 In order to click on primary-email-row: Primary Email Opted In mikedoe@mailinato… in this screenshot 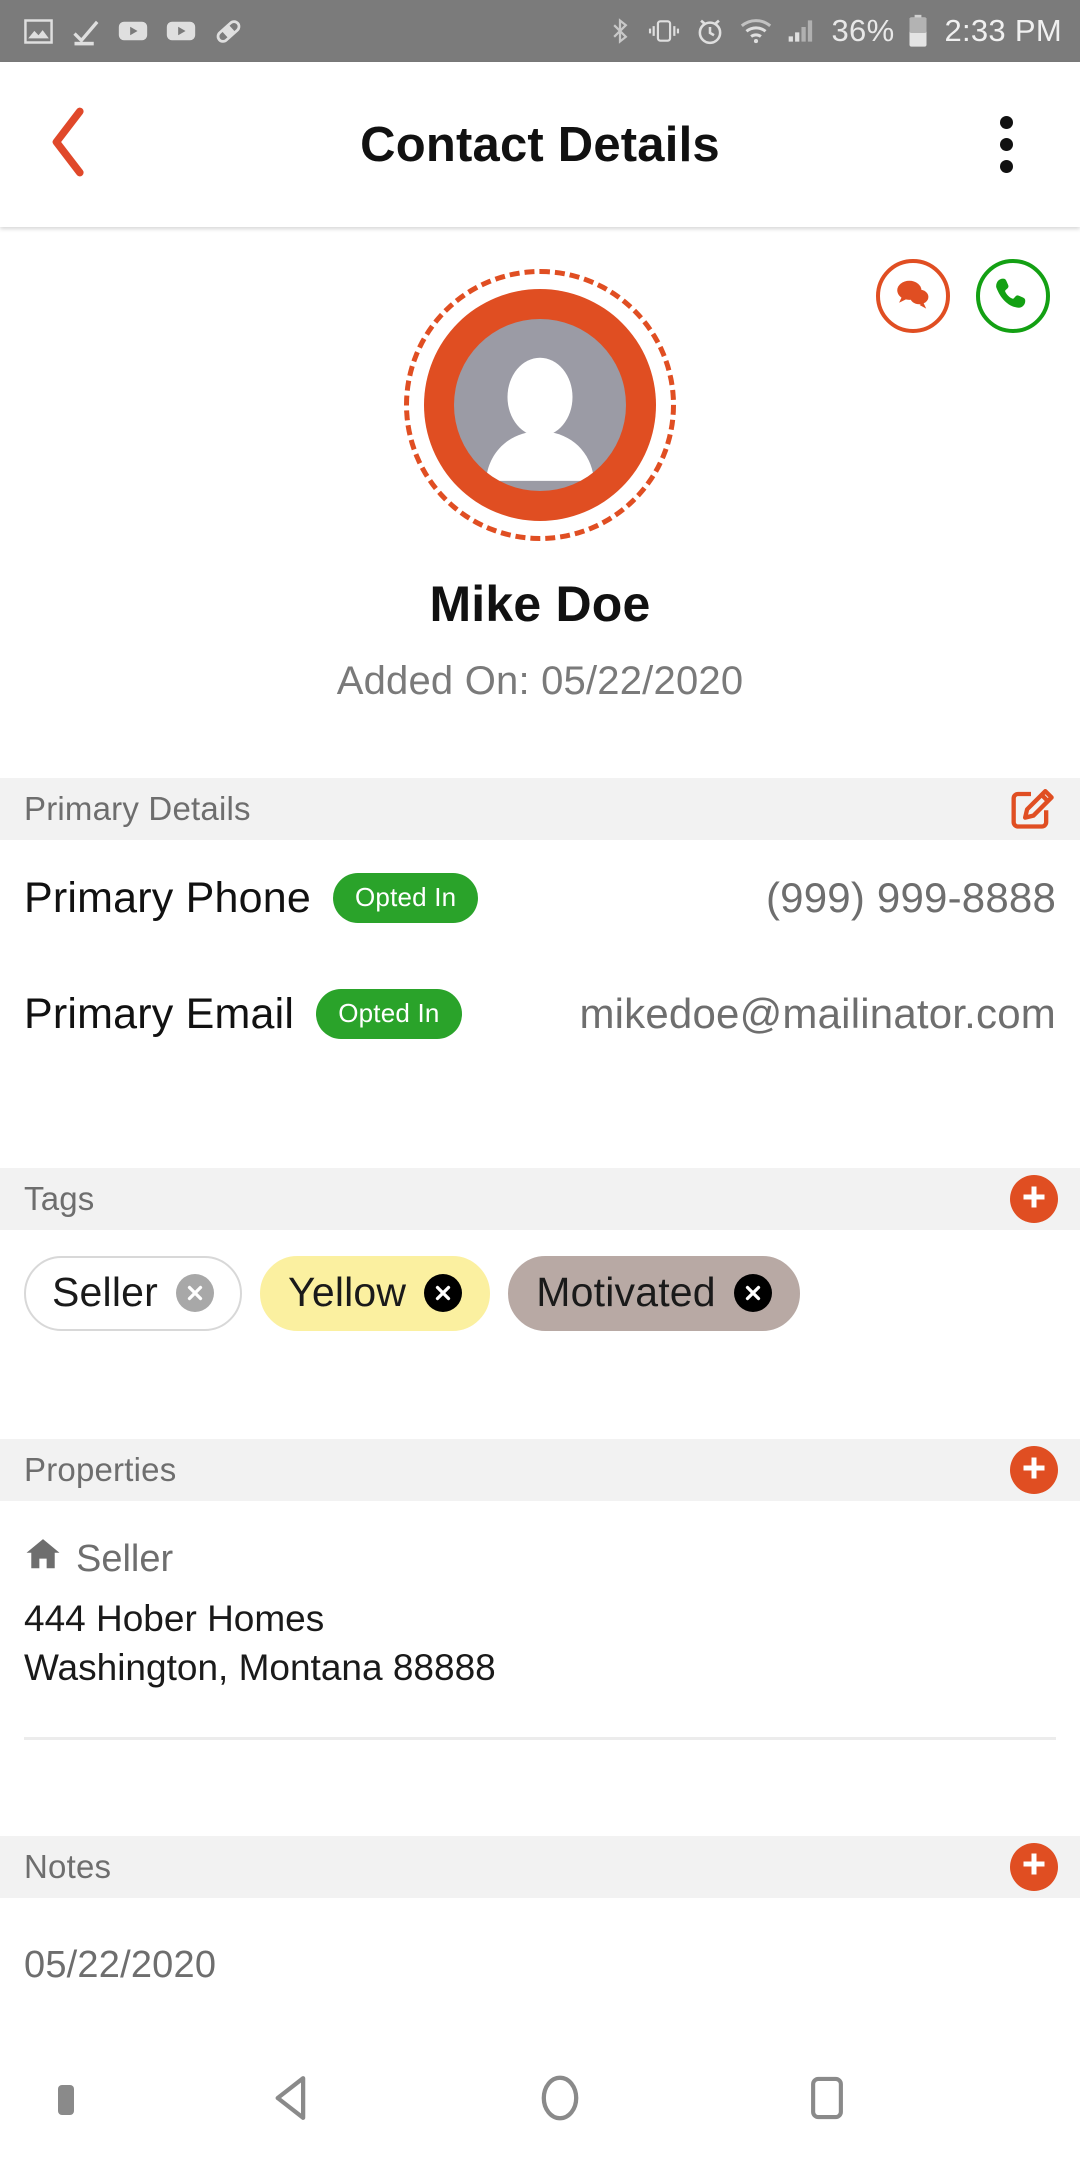, I will do `click(540, 1014)`.